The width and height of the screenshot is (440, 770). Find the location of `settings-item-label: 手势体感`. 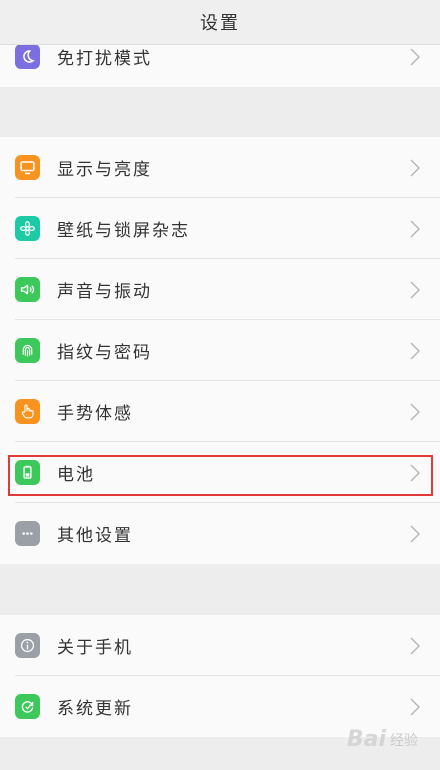

settings-item-label: 手势体感 is located at coordinates (95, 414).